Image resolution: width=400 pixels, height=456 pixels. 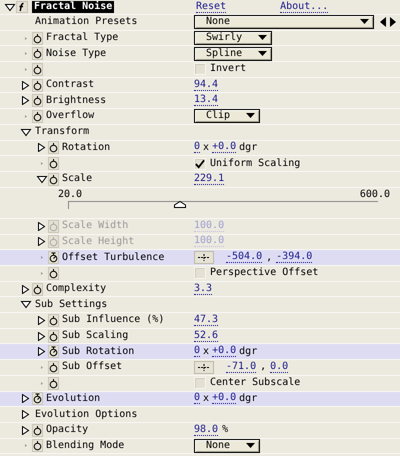 What do you see at coordinates (95, 336) in the screenshot?
I see `property-name: Sub Scaling` at bounding box center [95, 336].